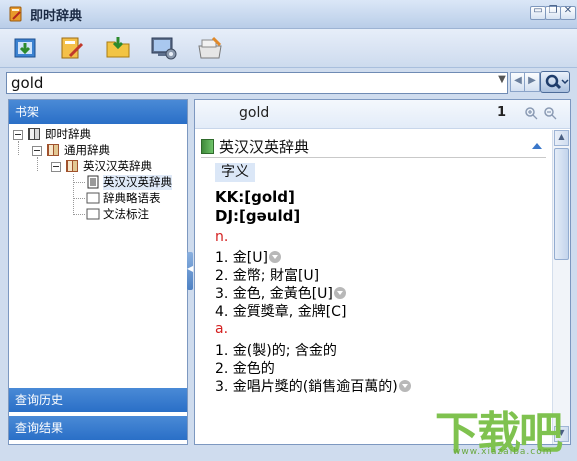 The height and width of the screenshot is (461, 577). What do you see at coordinates (280, 293) in the screenshot?
I see `sense-item: 3. 金色, 金黃色[U]` at bounding box center [280, 293].